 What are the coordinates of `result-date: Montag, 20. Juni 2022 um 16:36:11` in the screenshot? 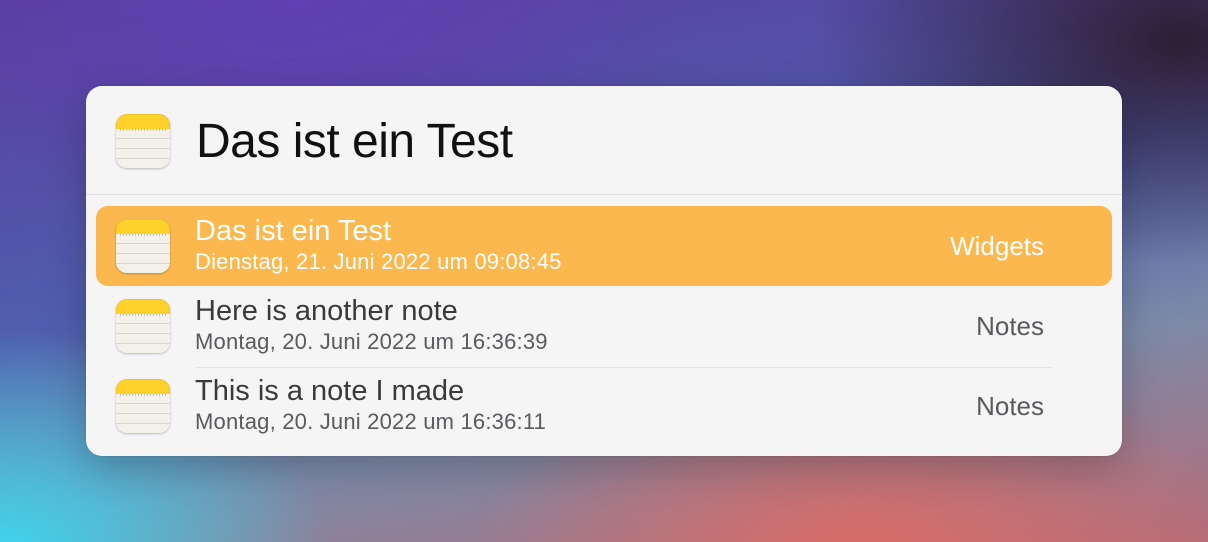 It's located at (371, 421).